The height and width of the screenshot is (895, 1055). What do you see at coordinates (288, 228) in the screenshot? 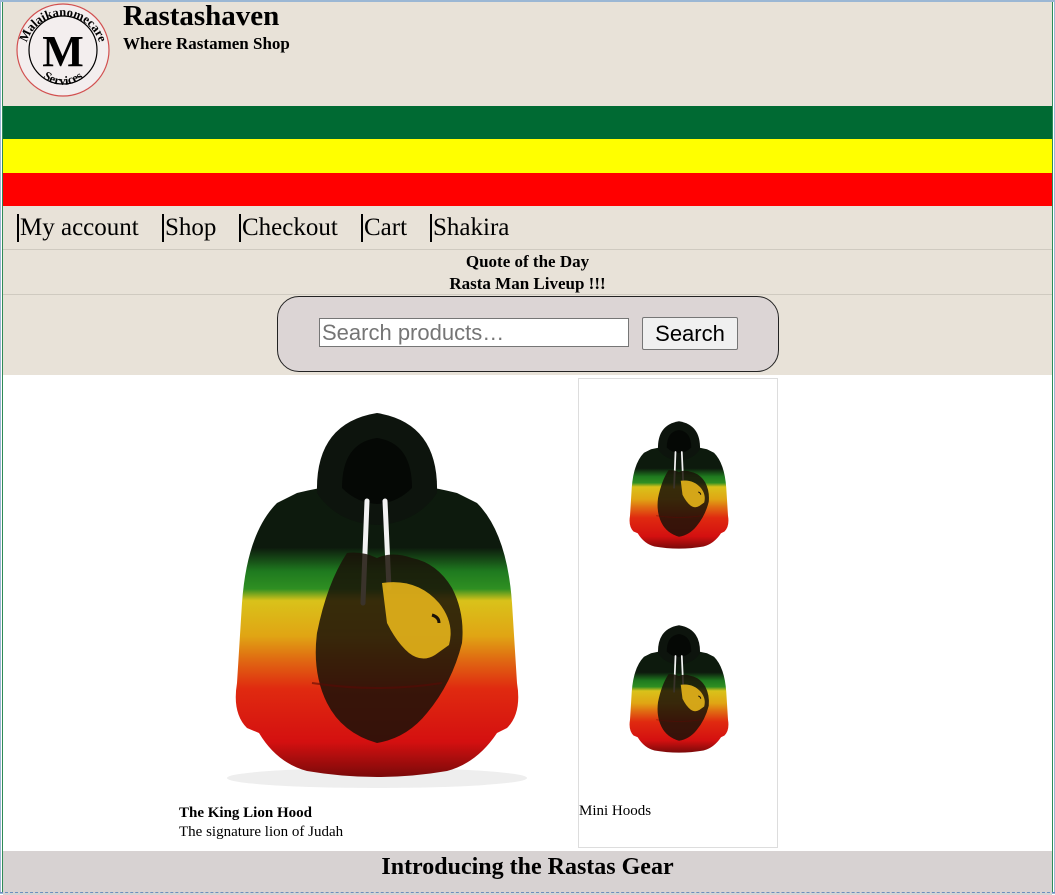
I see `nav-item-checkout: Checkout` at bounding box center [288, 228].